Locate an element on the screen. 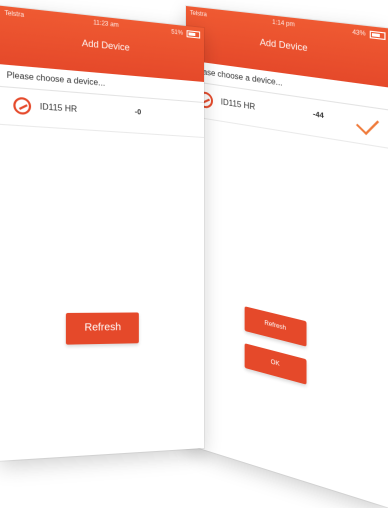 This screenshot has height=508, width=388. battery-percent: 51% is located at coordinates (177, 33).